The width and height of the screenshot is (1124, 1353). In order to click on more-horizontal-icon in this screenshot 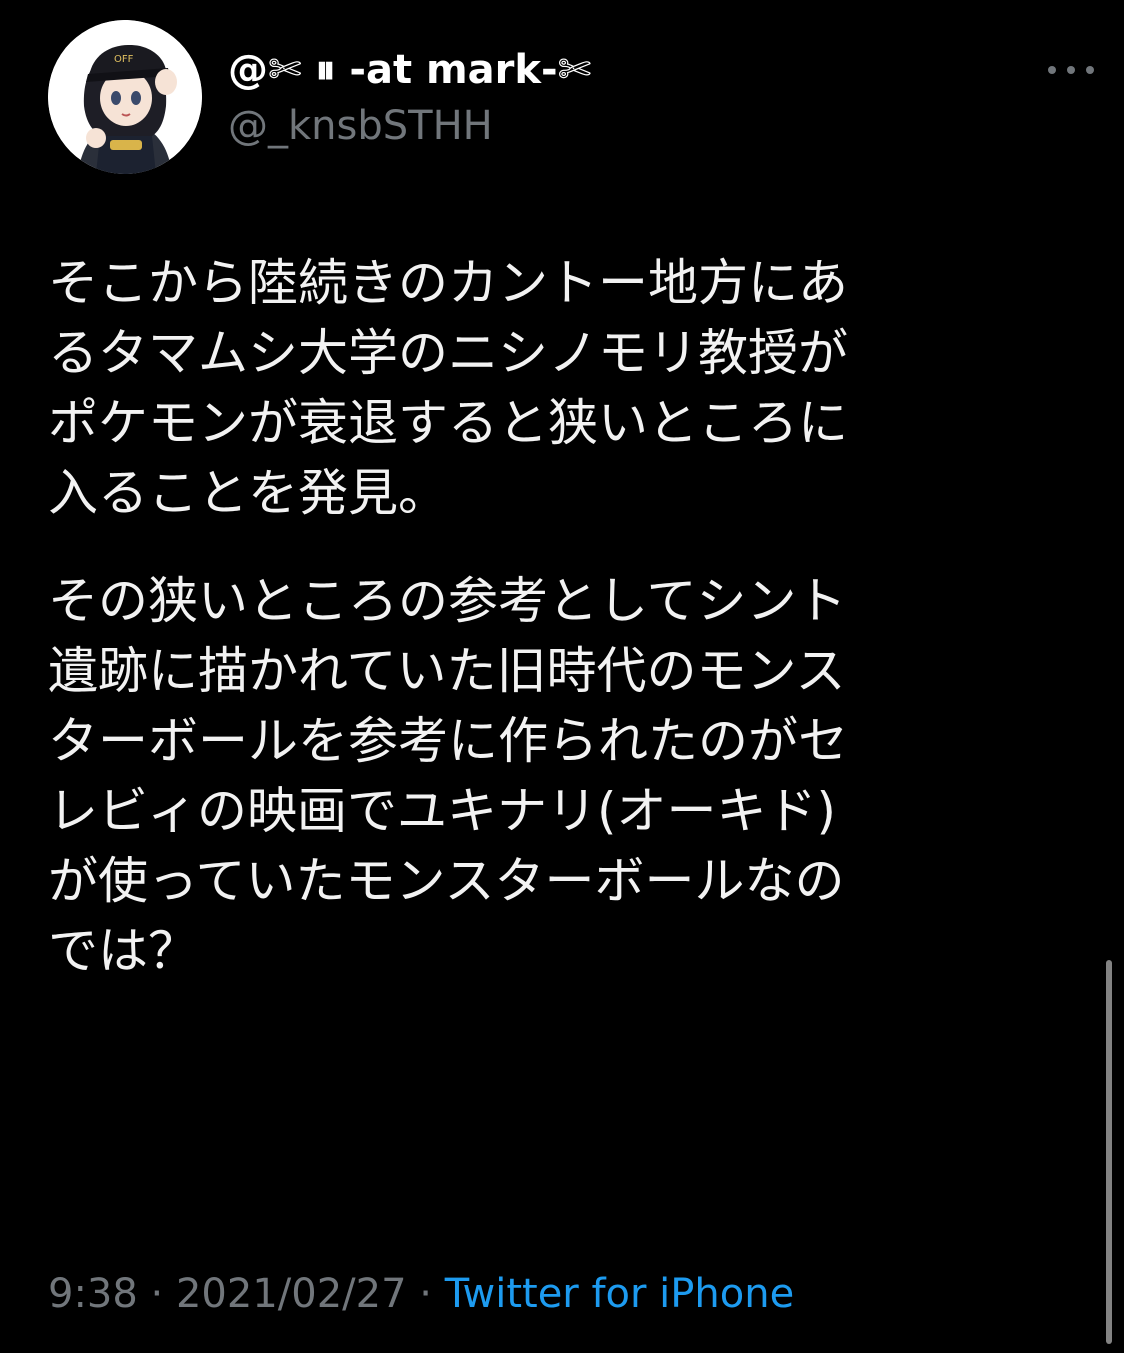, I will do `click(1052, 70)`.